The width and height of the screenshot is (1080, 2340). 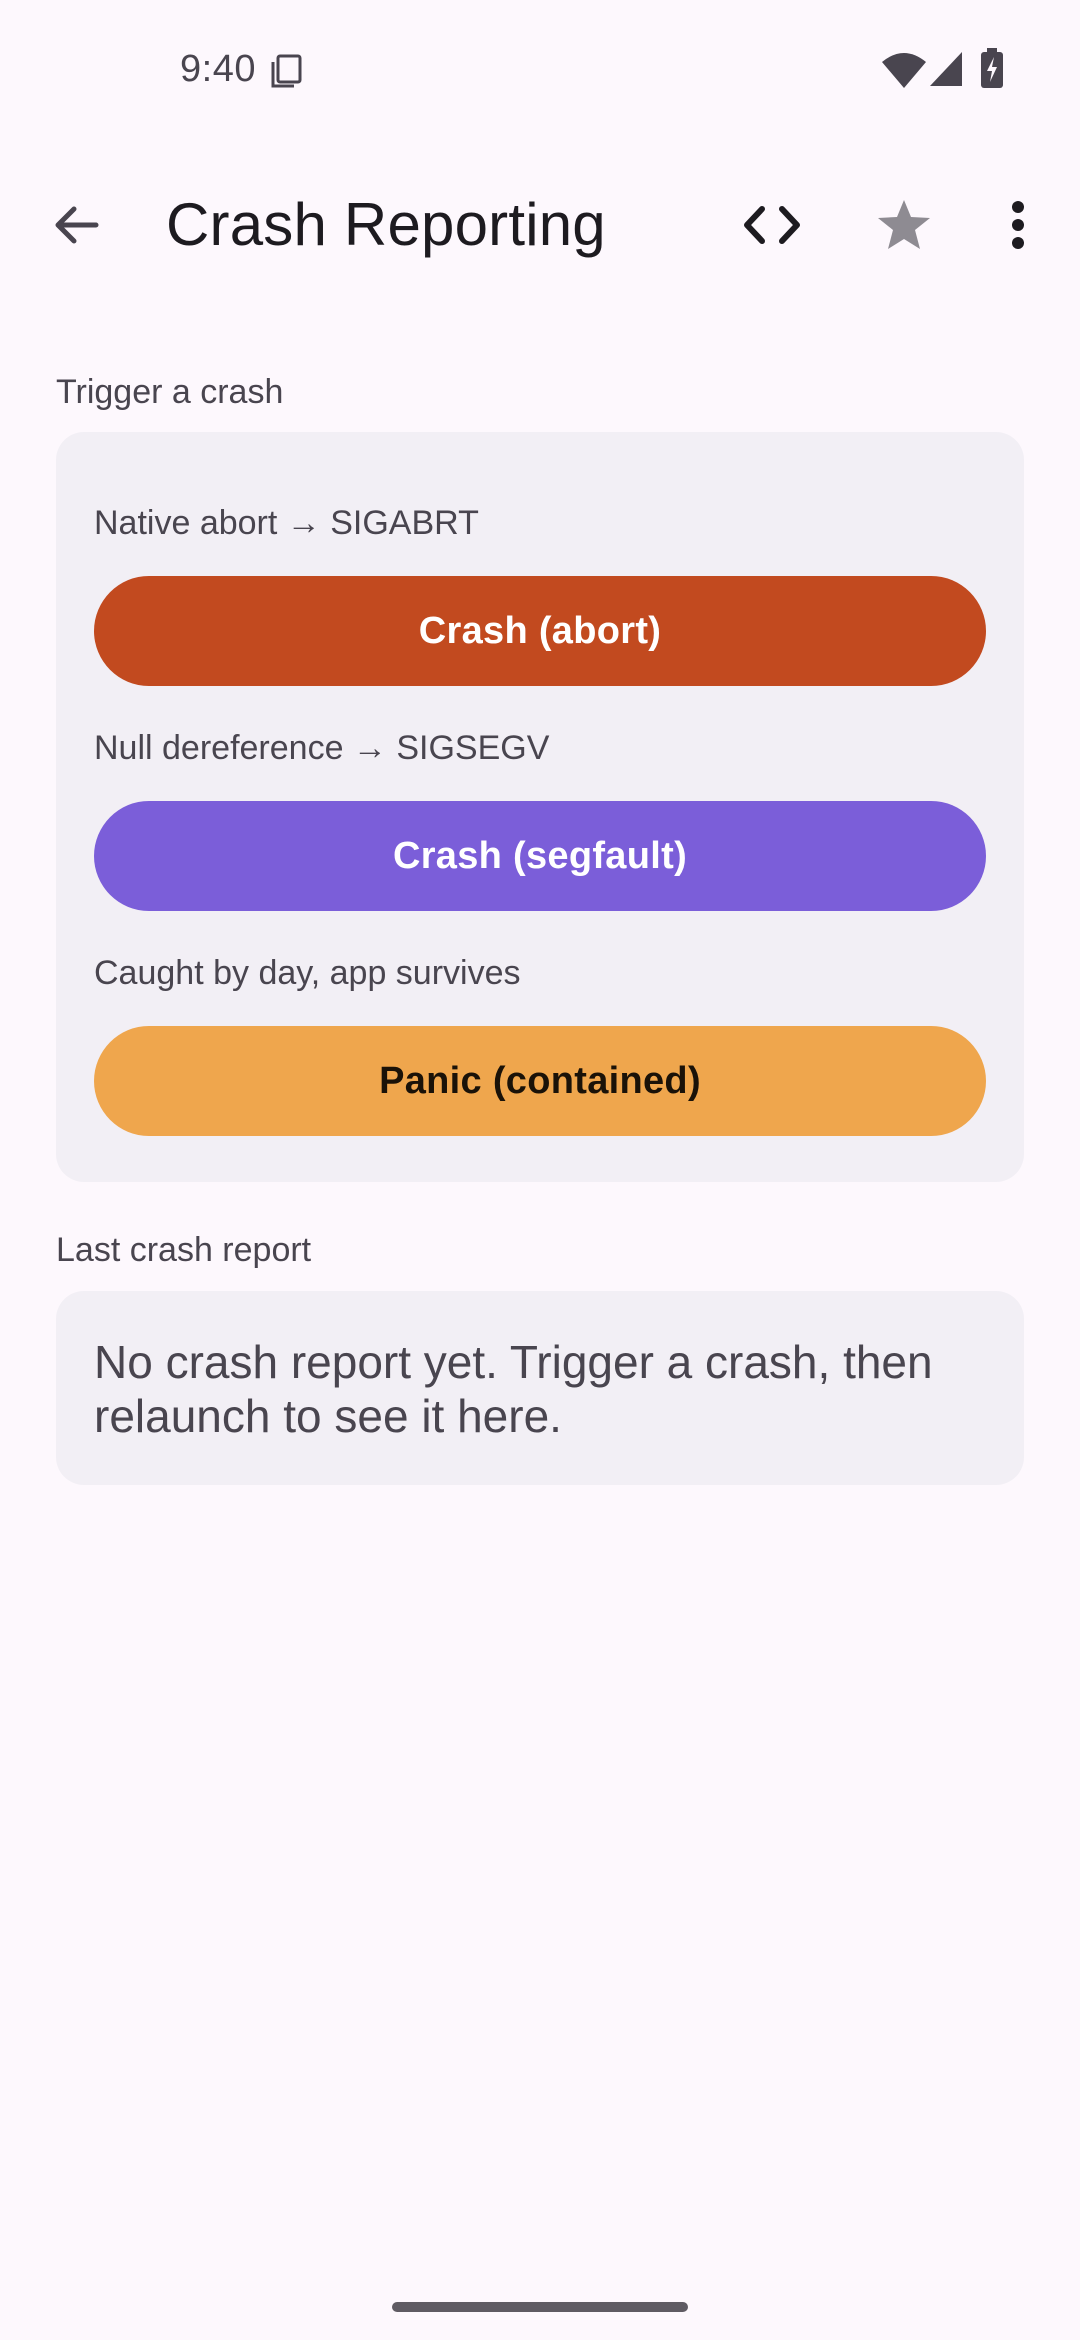 I want to click on gesture-nav-handle, so click(x=540, y=2307).